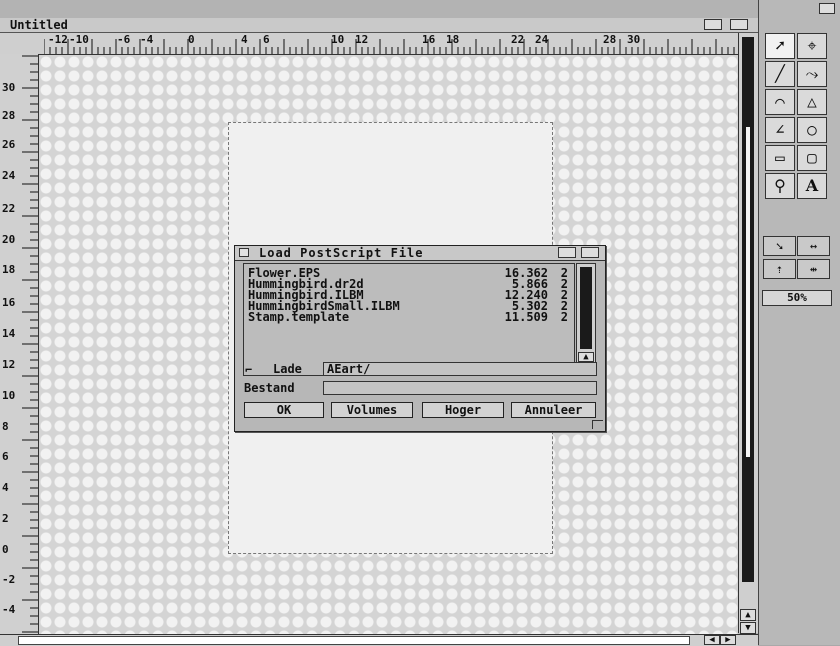 The width and height of the screenshot is (840, 646). I want to click on ruler-label: 2, so click(5, 518).